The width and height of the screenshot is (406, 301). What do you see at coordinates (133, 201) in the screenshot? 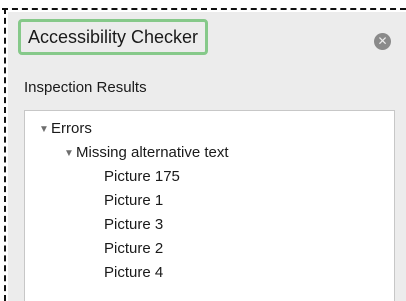
I see `tree-item-picture: Picture 1` at bounding box center [133, 201].